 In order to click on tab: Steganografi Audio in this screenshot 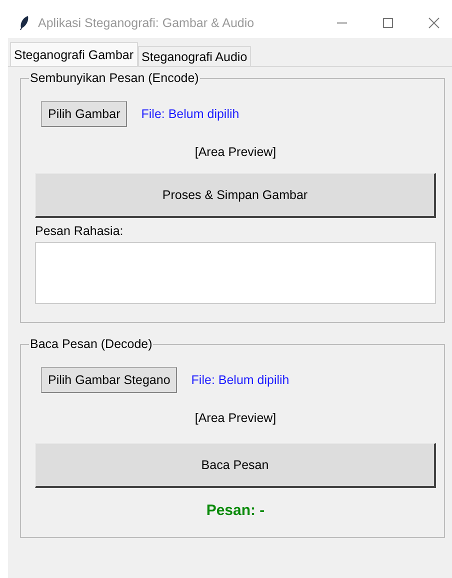, I will do `click(195, 56)`.